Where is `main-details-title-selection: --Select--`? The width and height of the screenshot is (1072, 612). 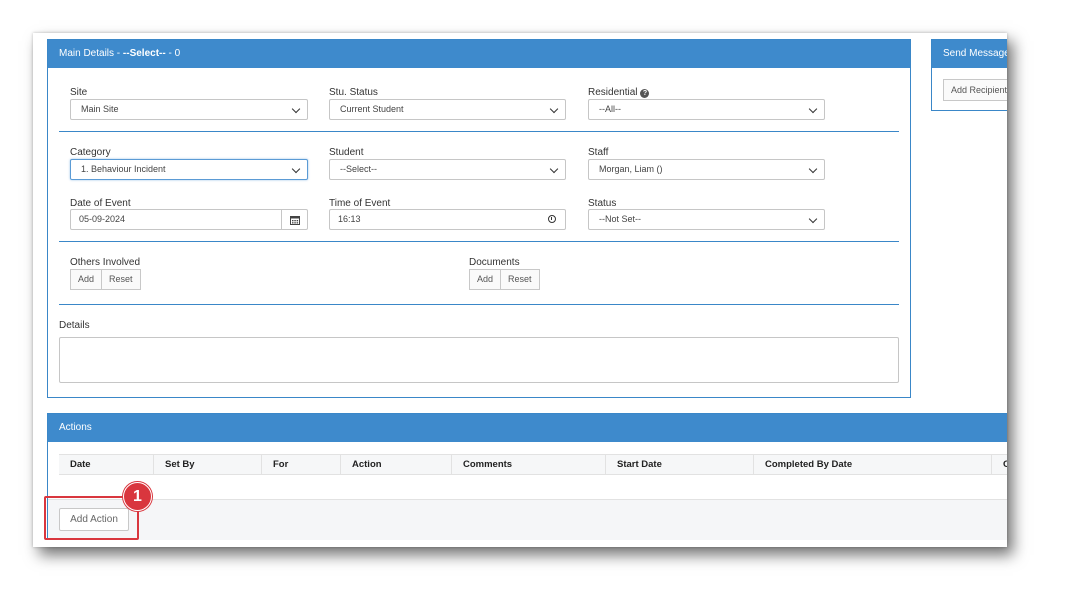
main-details-title-selection: --Select-- is located at coordinates (144, 53).